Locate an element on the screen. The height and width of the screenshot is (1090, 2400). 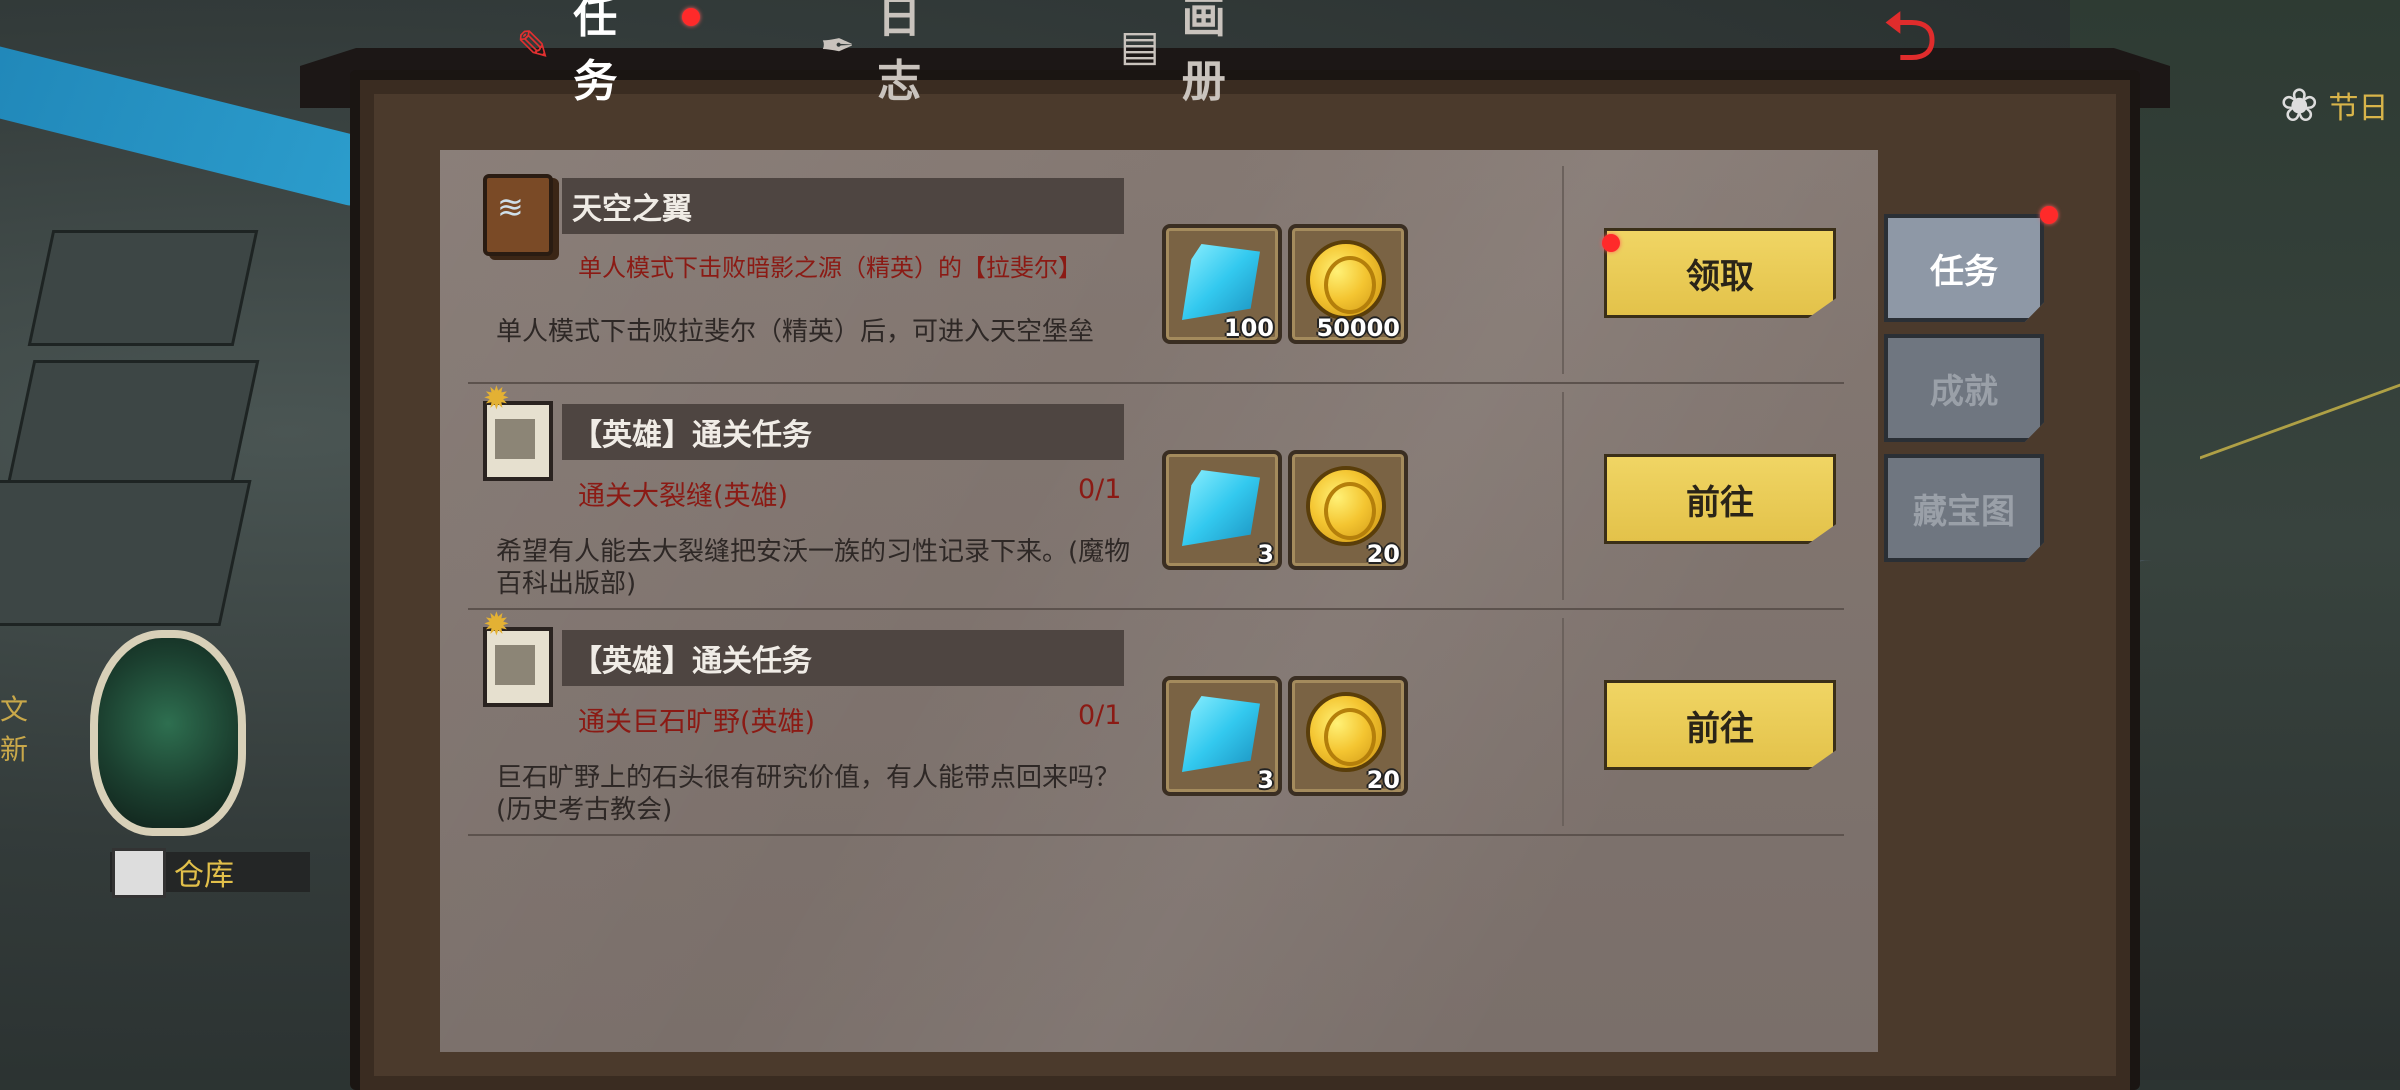
side-tab-quest: 任务 is located at coordinates (1964, 268).